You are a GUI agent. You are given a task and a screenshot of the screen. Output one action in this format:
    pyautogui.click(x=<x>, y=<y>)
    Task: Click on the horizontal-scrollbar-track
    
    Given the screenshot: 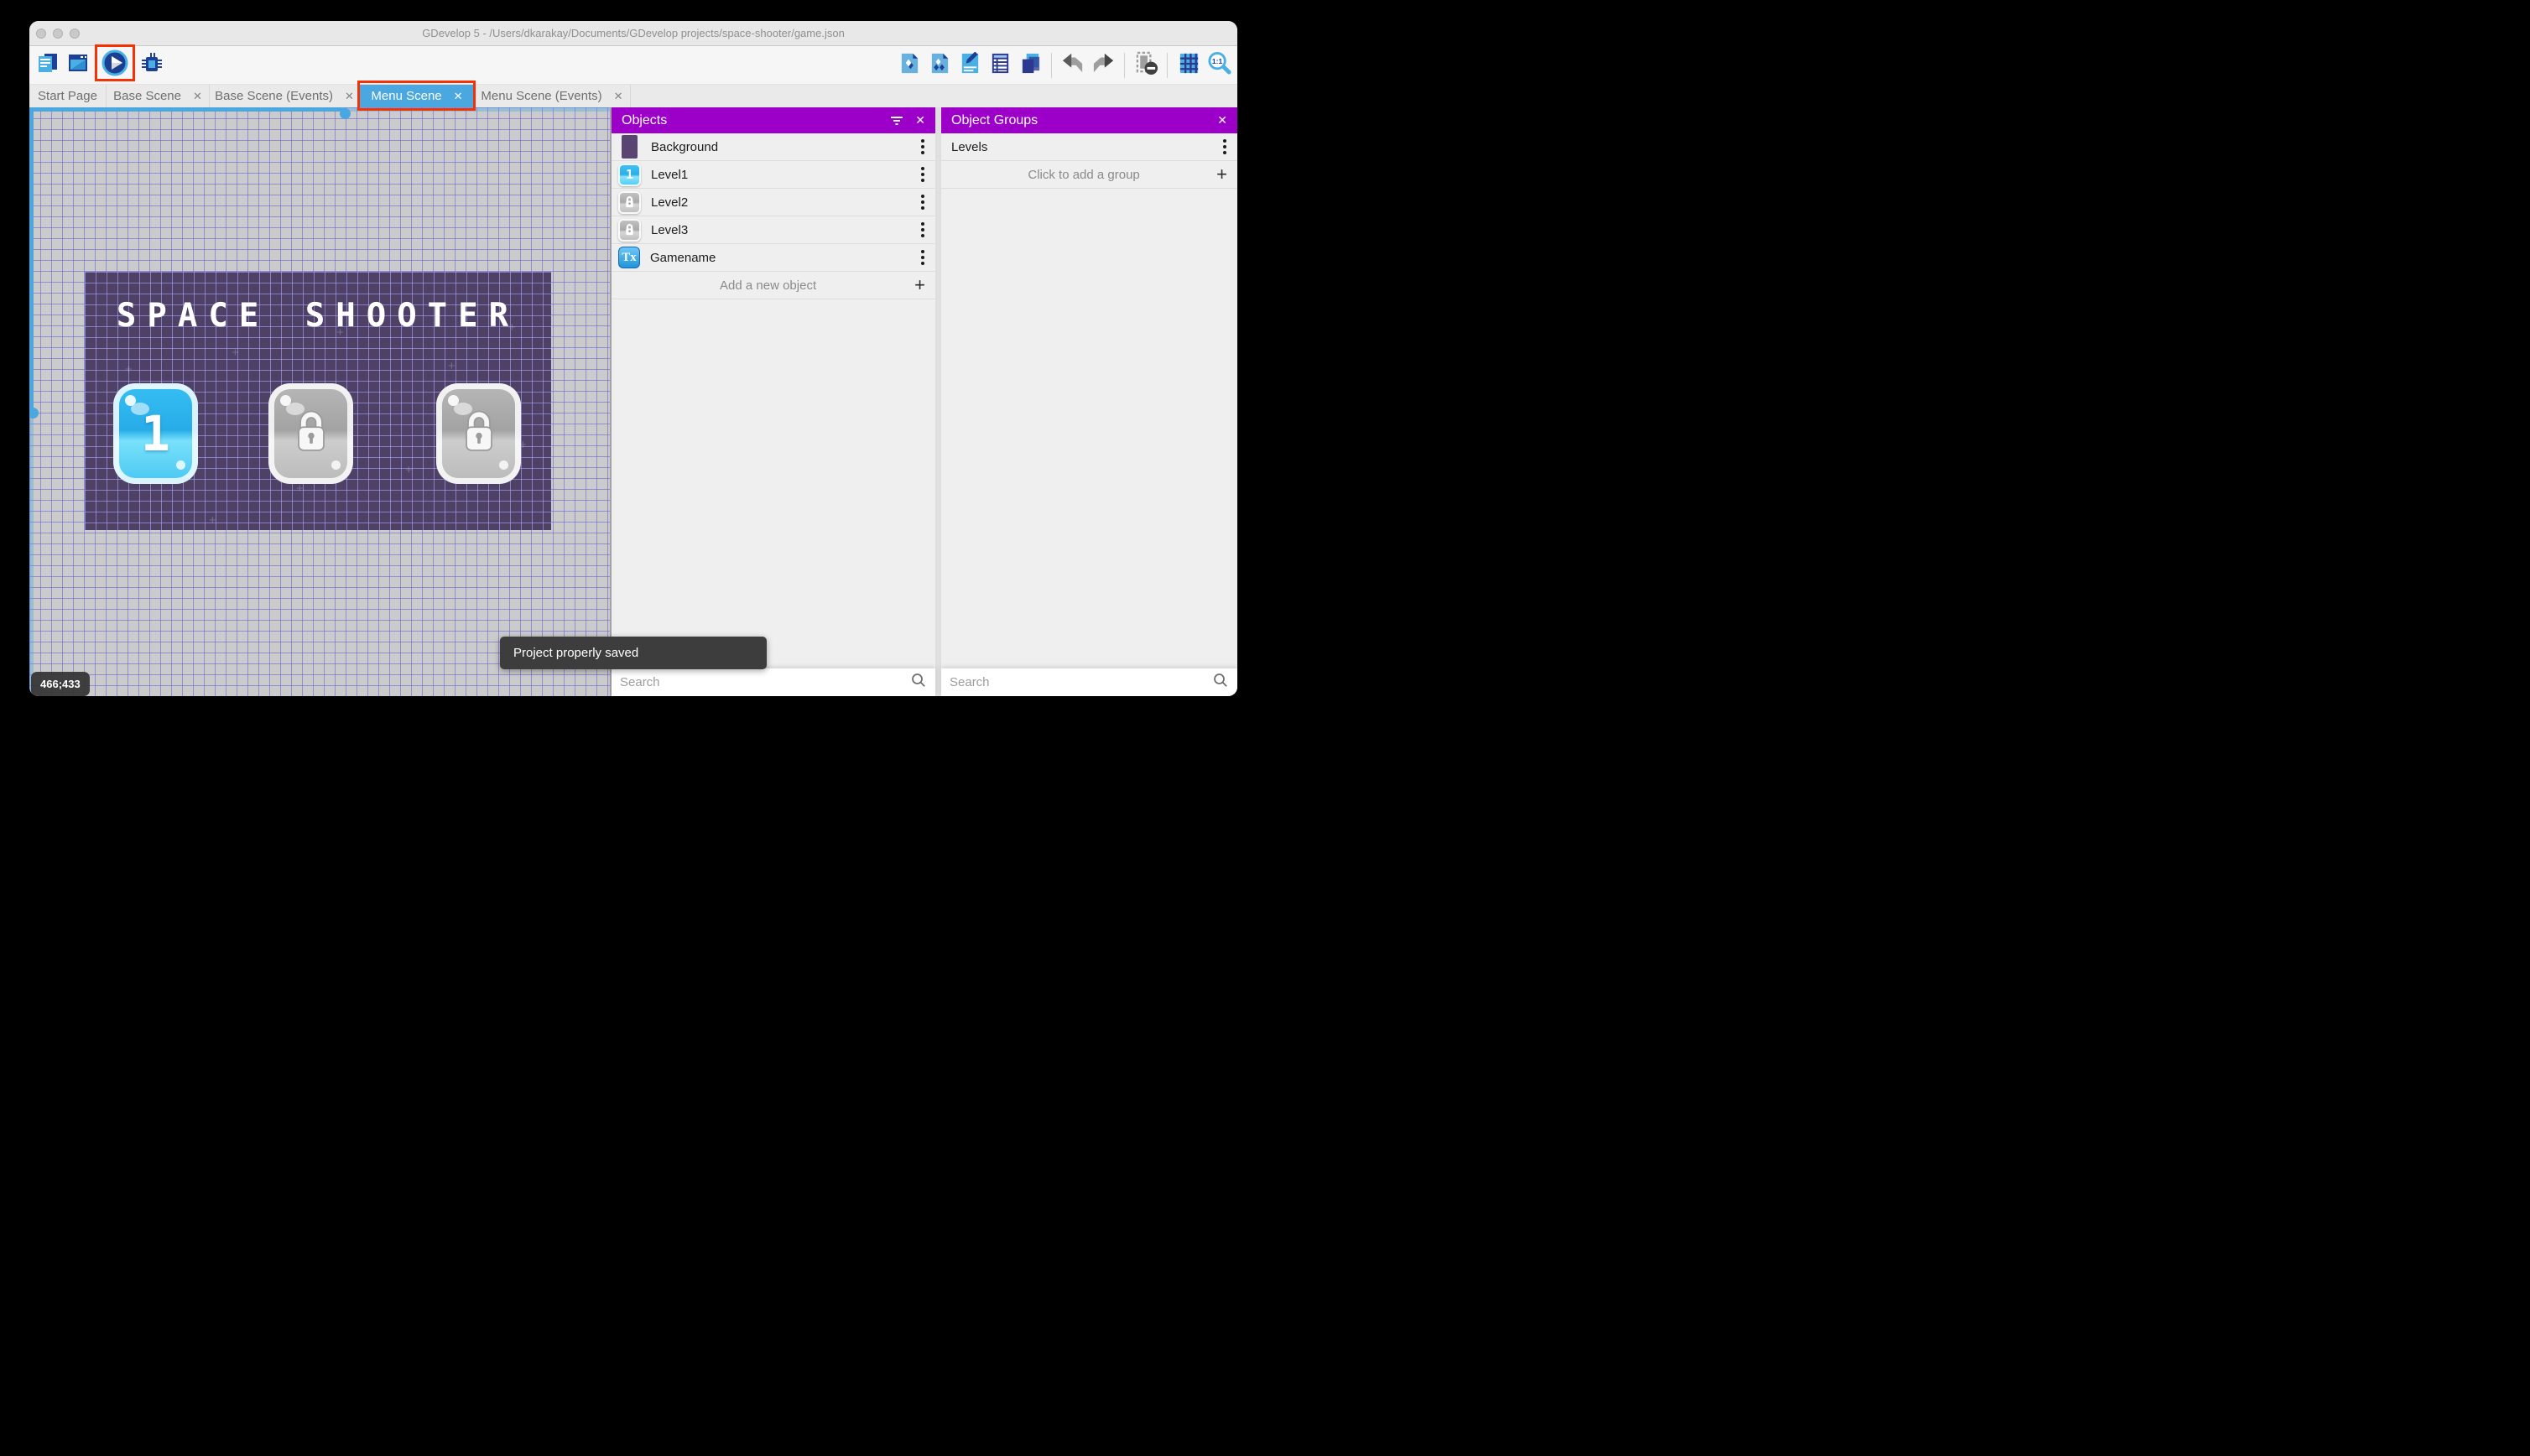 What is the action you would take?
    pyautogui.click(x=187, y=109)
    